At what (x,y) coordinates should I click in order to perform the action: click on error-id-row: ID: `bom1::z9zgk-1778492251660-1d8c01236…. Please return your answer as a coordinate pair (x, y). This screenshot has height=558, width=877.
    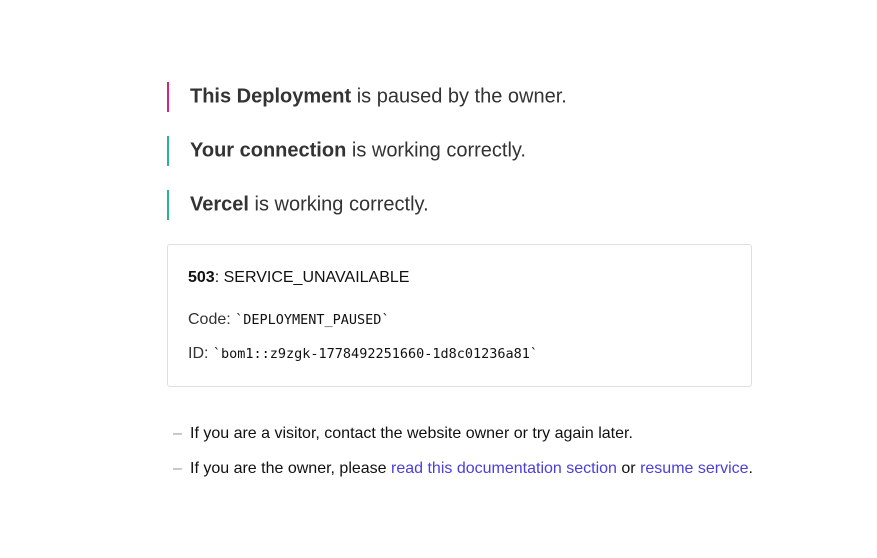
    Looking at the image, I should click on (363, 354).